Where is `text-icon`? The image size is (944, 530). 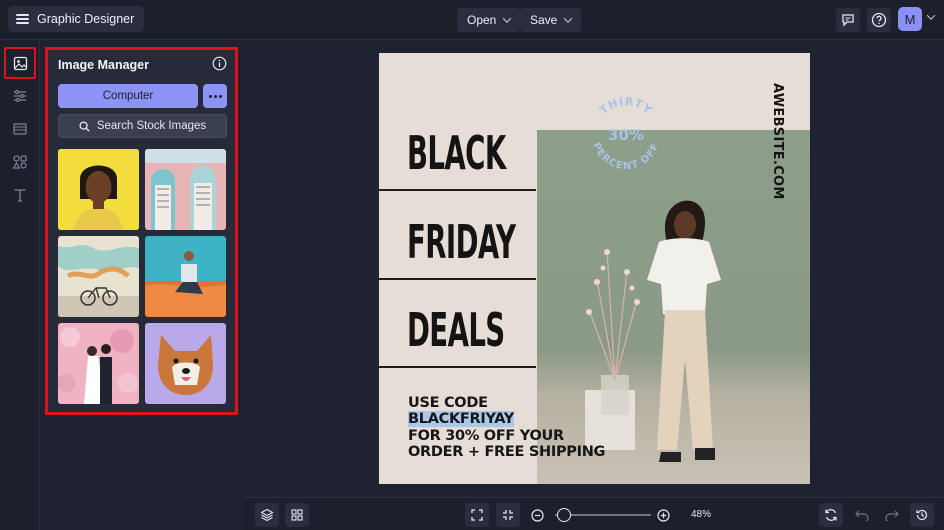
text-icon is located at coordinates (20, 195).